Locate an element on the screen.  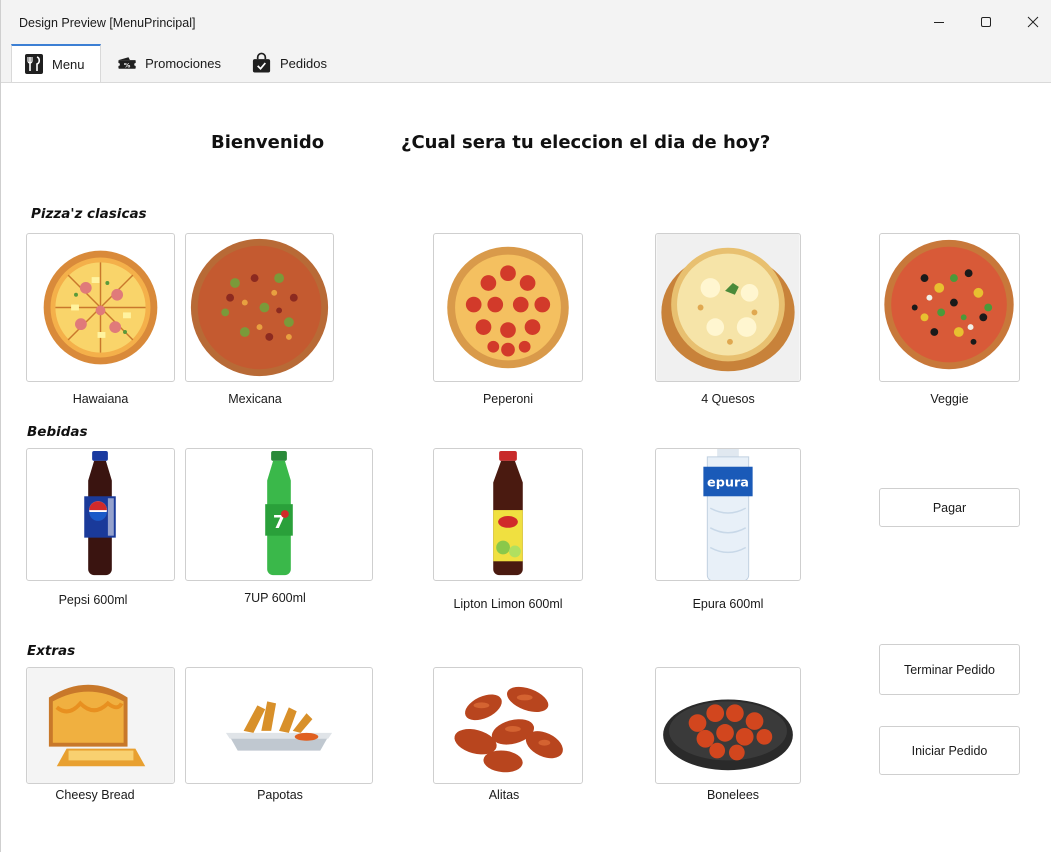
terminar-pedido-button: Terminar Pedido is located at coordinates (949, 669).